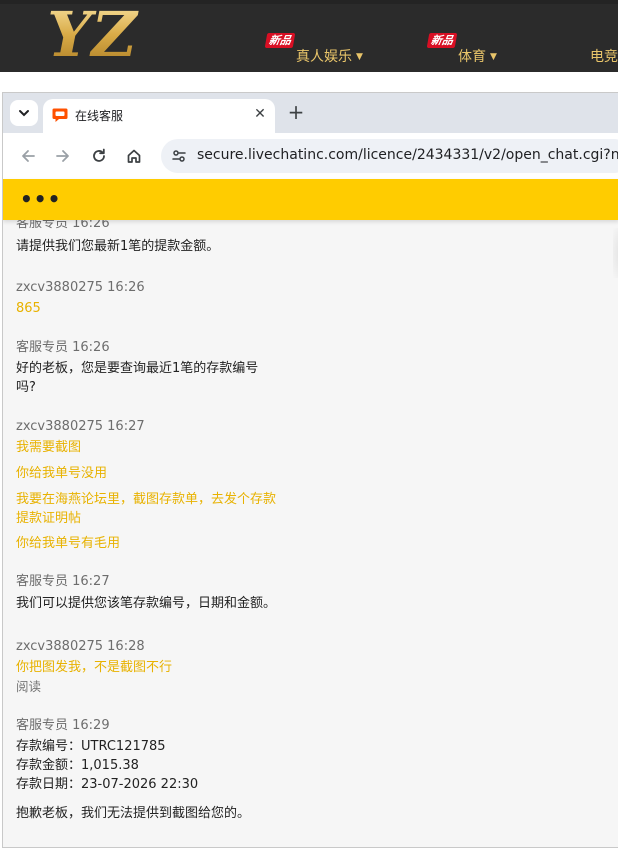  Describe the element at coordinates (133, 813) in the screenshot. I see `message-text: 抱歉老板，我们无法提供到截图给您的。` at that location.